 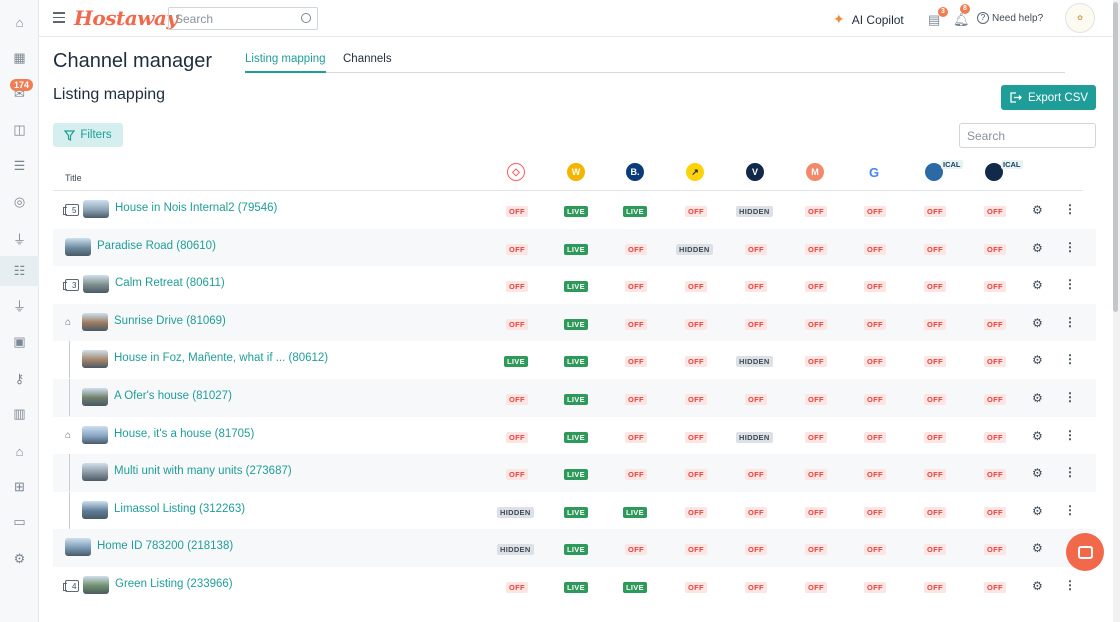 What do you see at coordinates (1115, 157) in the screenshot?
I see `scrollbar-thumb` at bounding box center [1115, 157].